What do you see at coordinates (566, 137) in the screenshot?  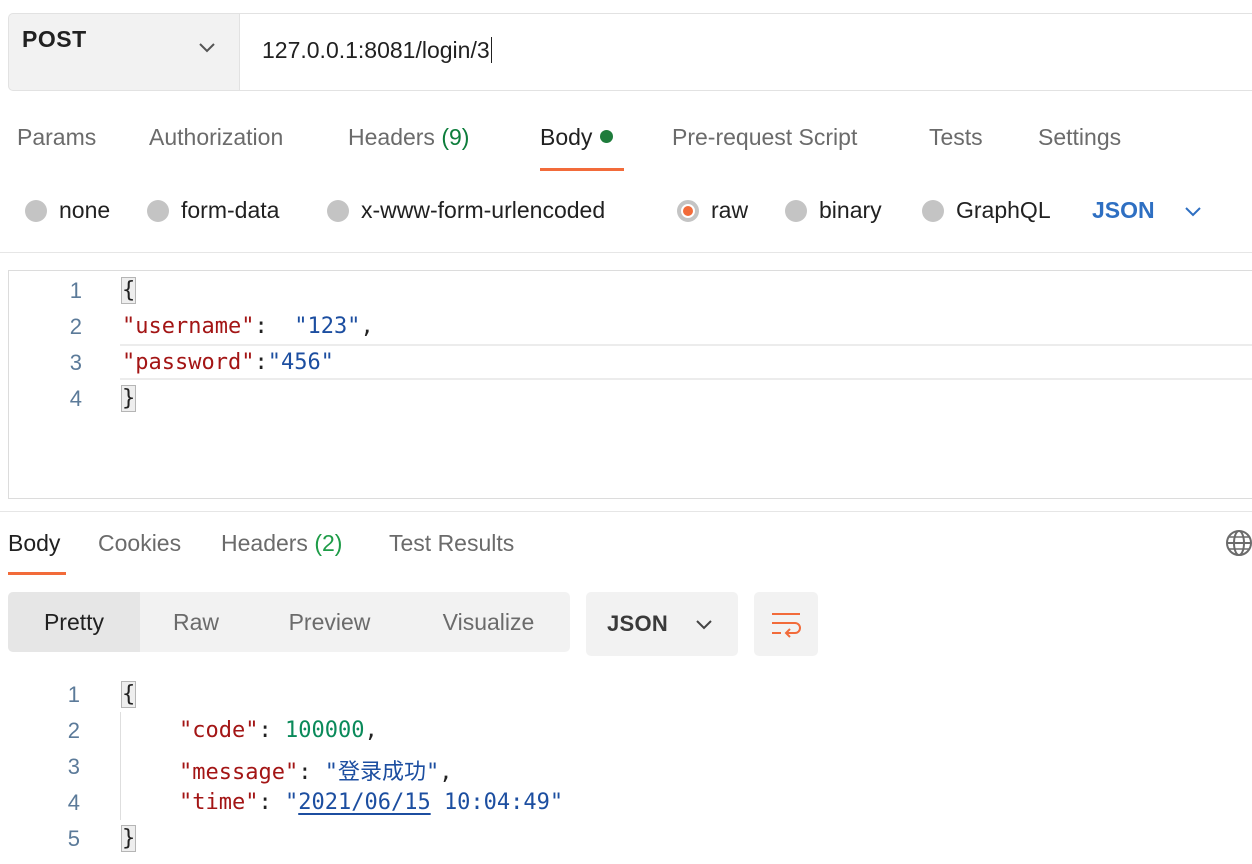 I see `tab-body-label: Body` at bounding box center [566, 137].